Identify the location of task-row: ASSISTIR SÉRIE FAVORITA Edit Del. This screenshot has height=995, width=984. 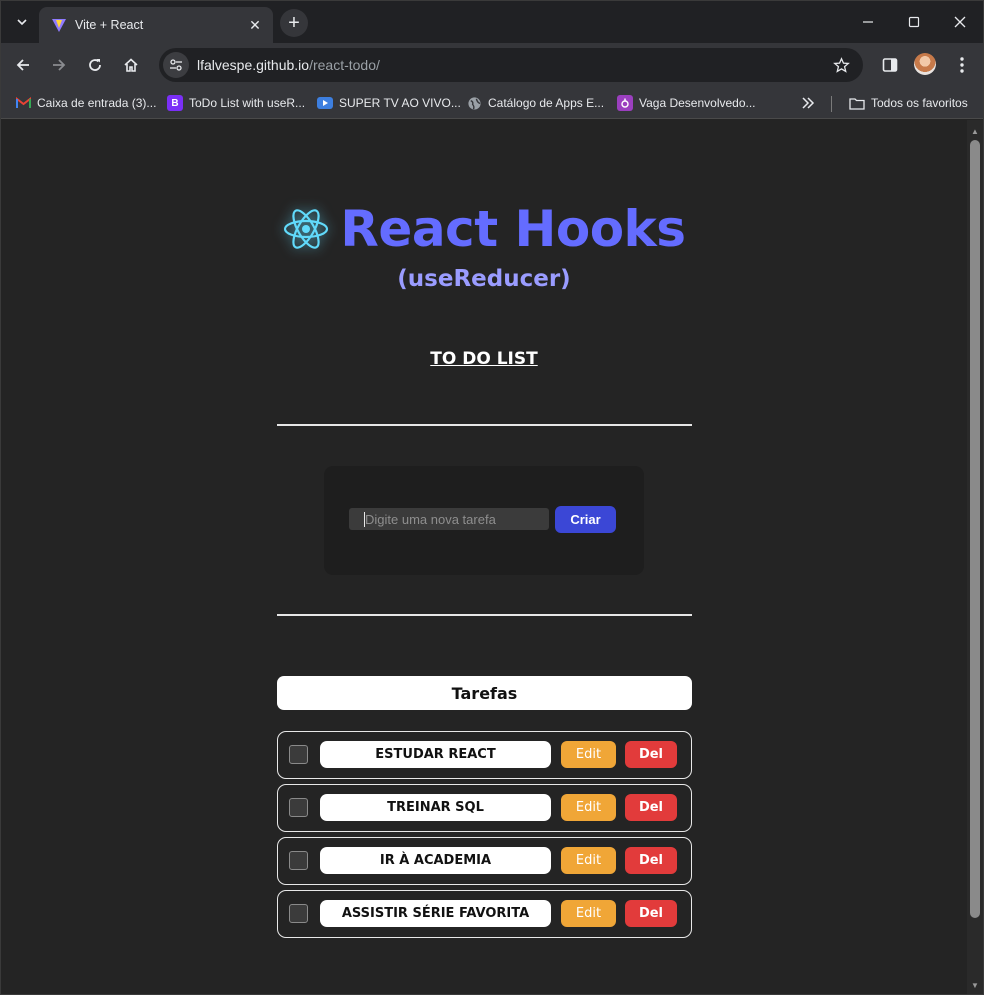
(484, 914).